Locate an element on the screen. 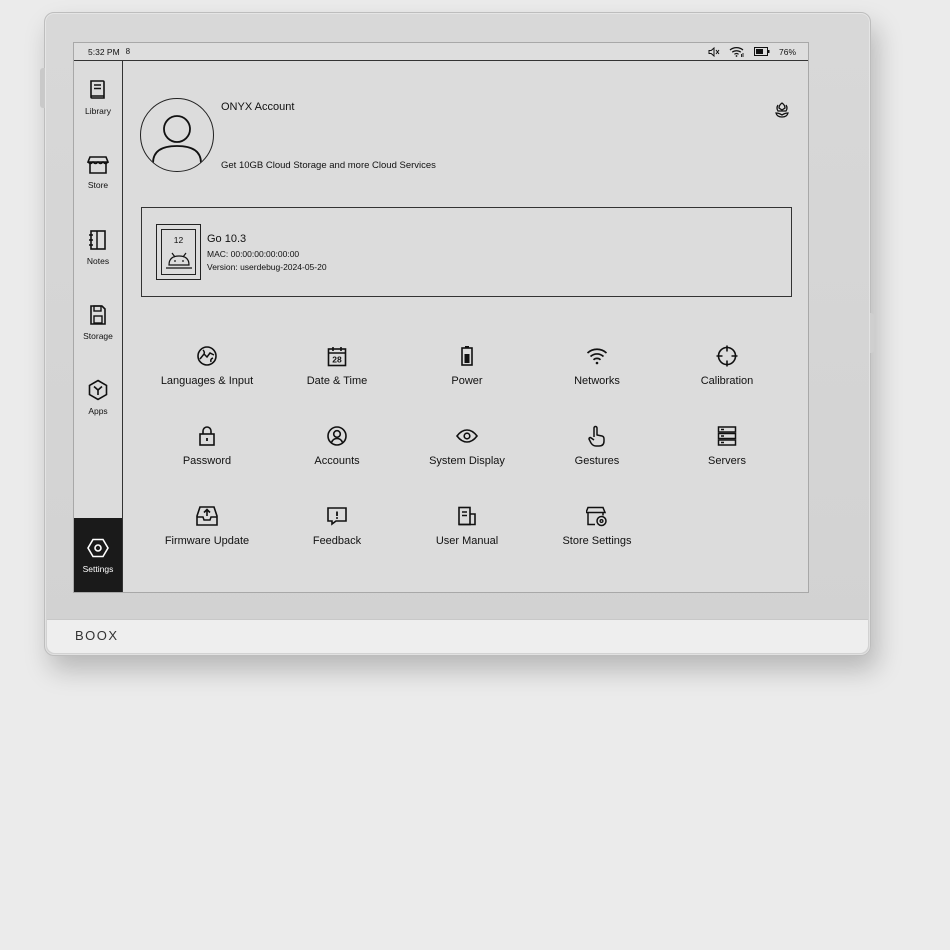 This screenshot has height=950, width=950. setting-networks: Networks is located at coordinates (597, 374).